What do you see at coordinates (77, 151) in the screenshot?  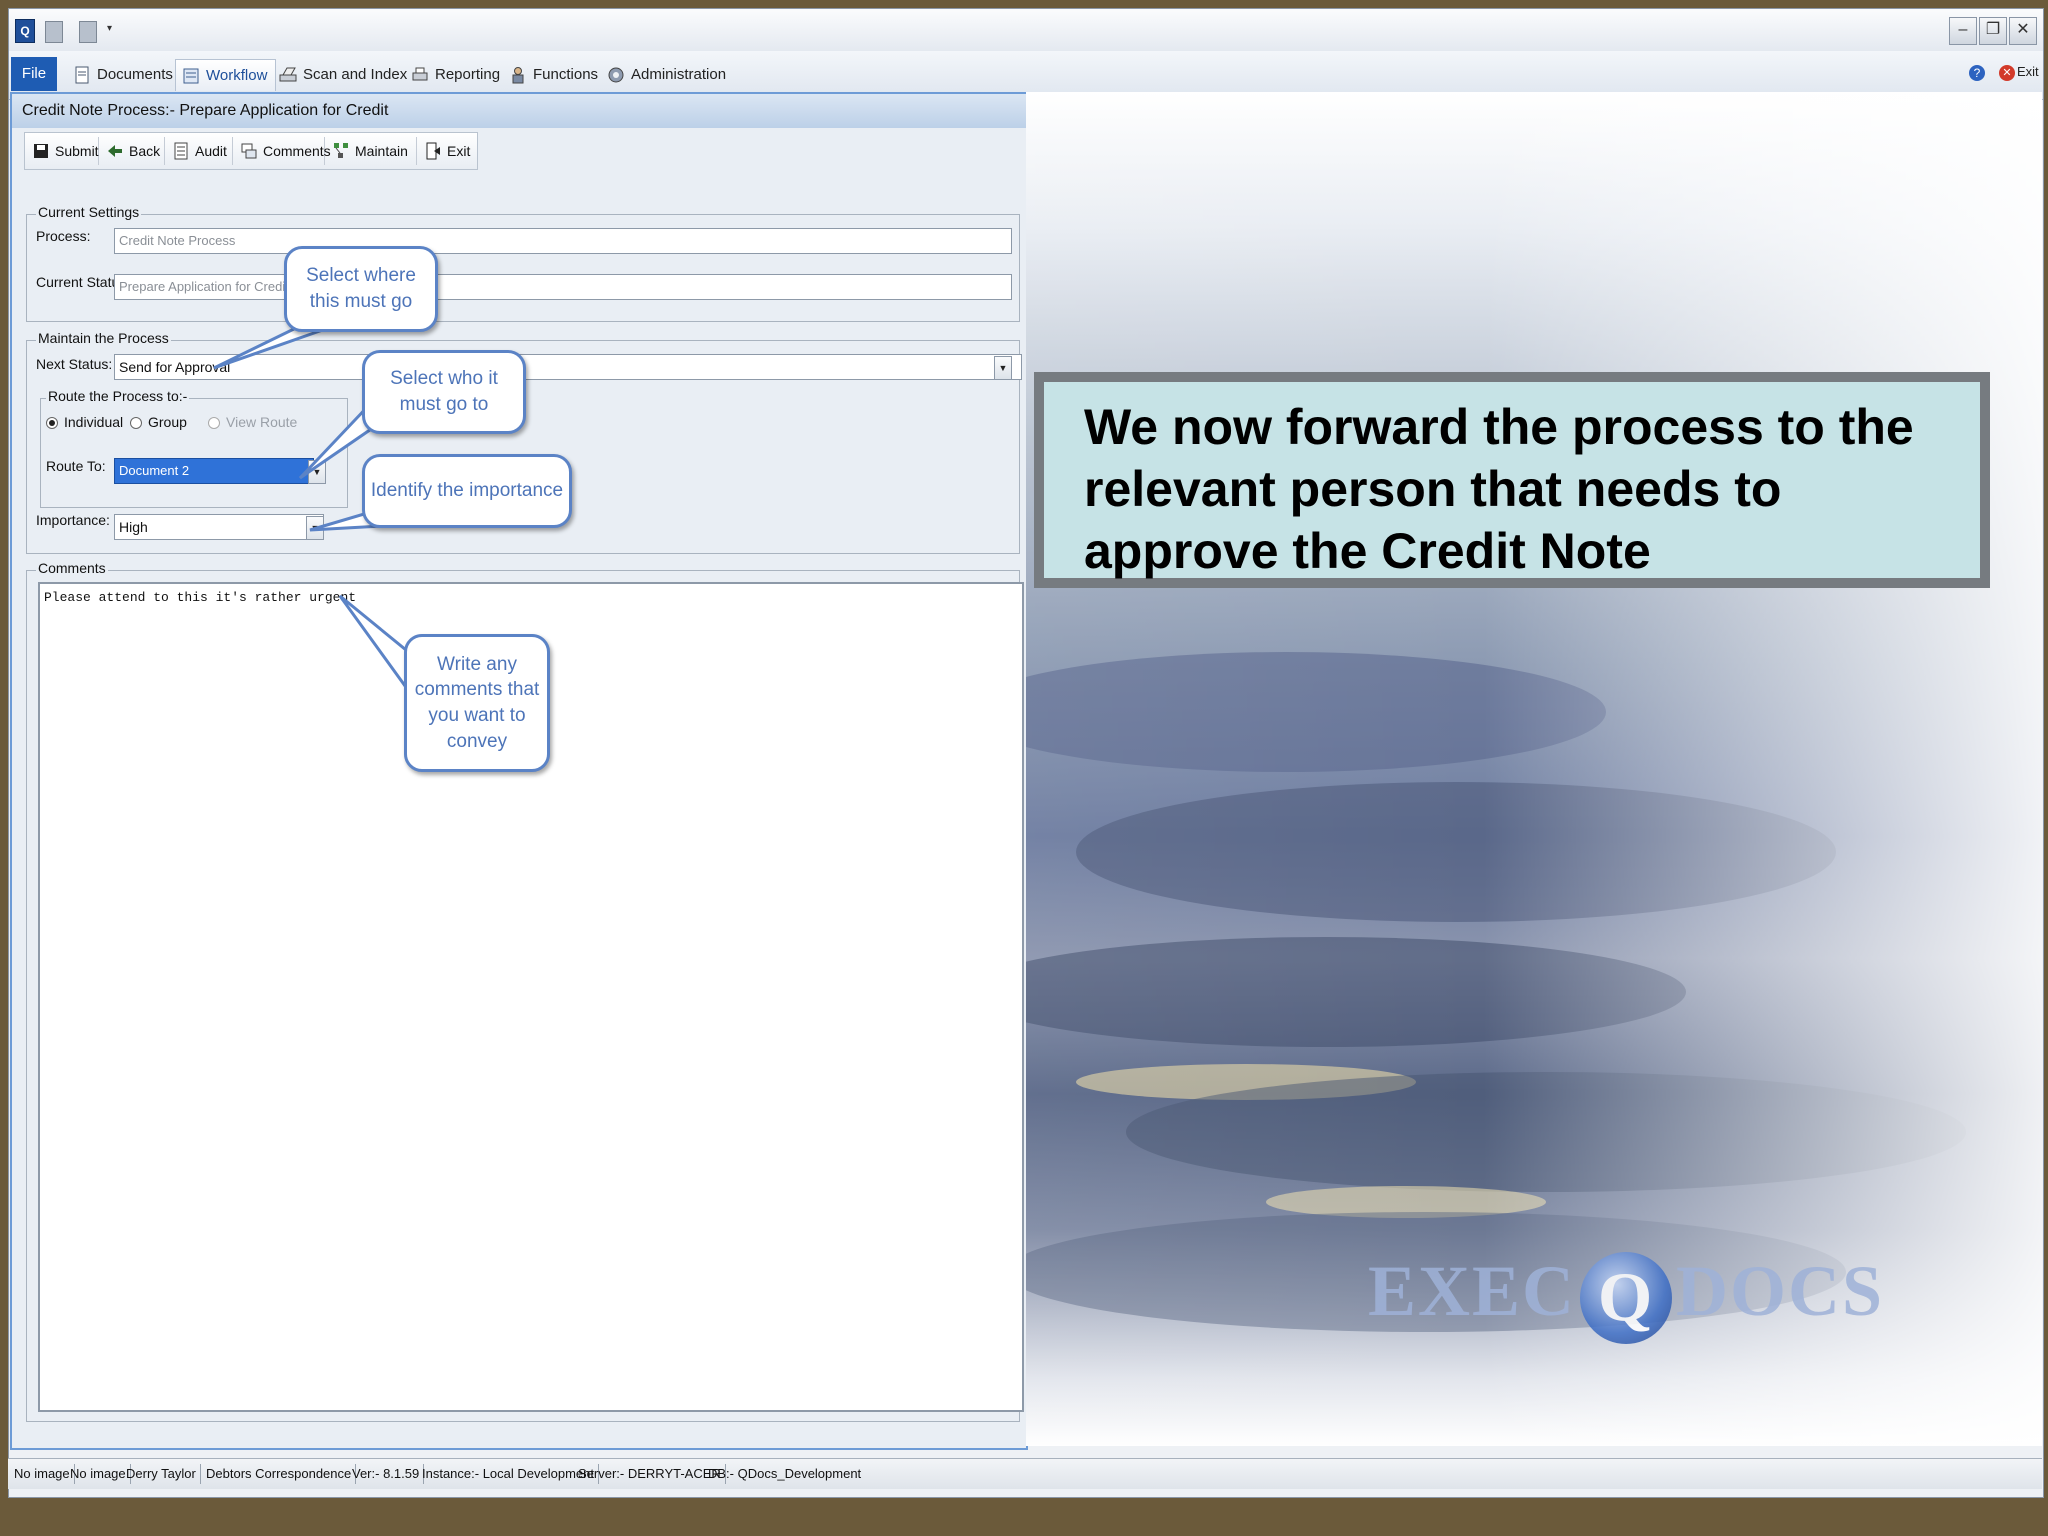 I see `submit-label: Submit` at bounding box center [77, 151].